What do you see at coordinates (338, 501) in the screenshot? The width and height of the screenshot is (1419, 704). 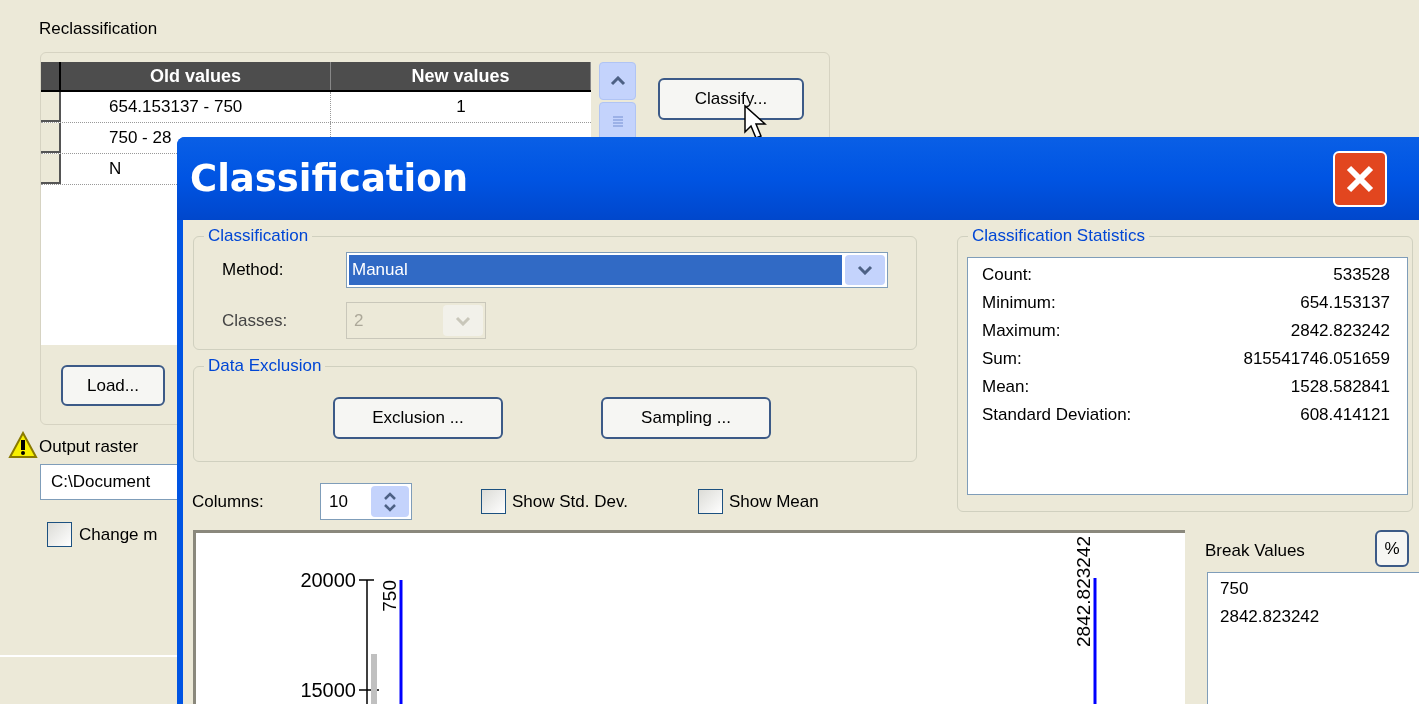 I see `spinner-value: 10` at bounding box center [338, 501].